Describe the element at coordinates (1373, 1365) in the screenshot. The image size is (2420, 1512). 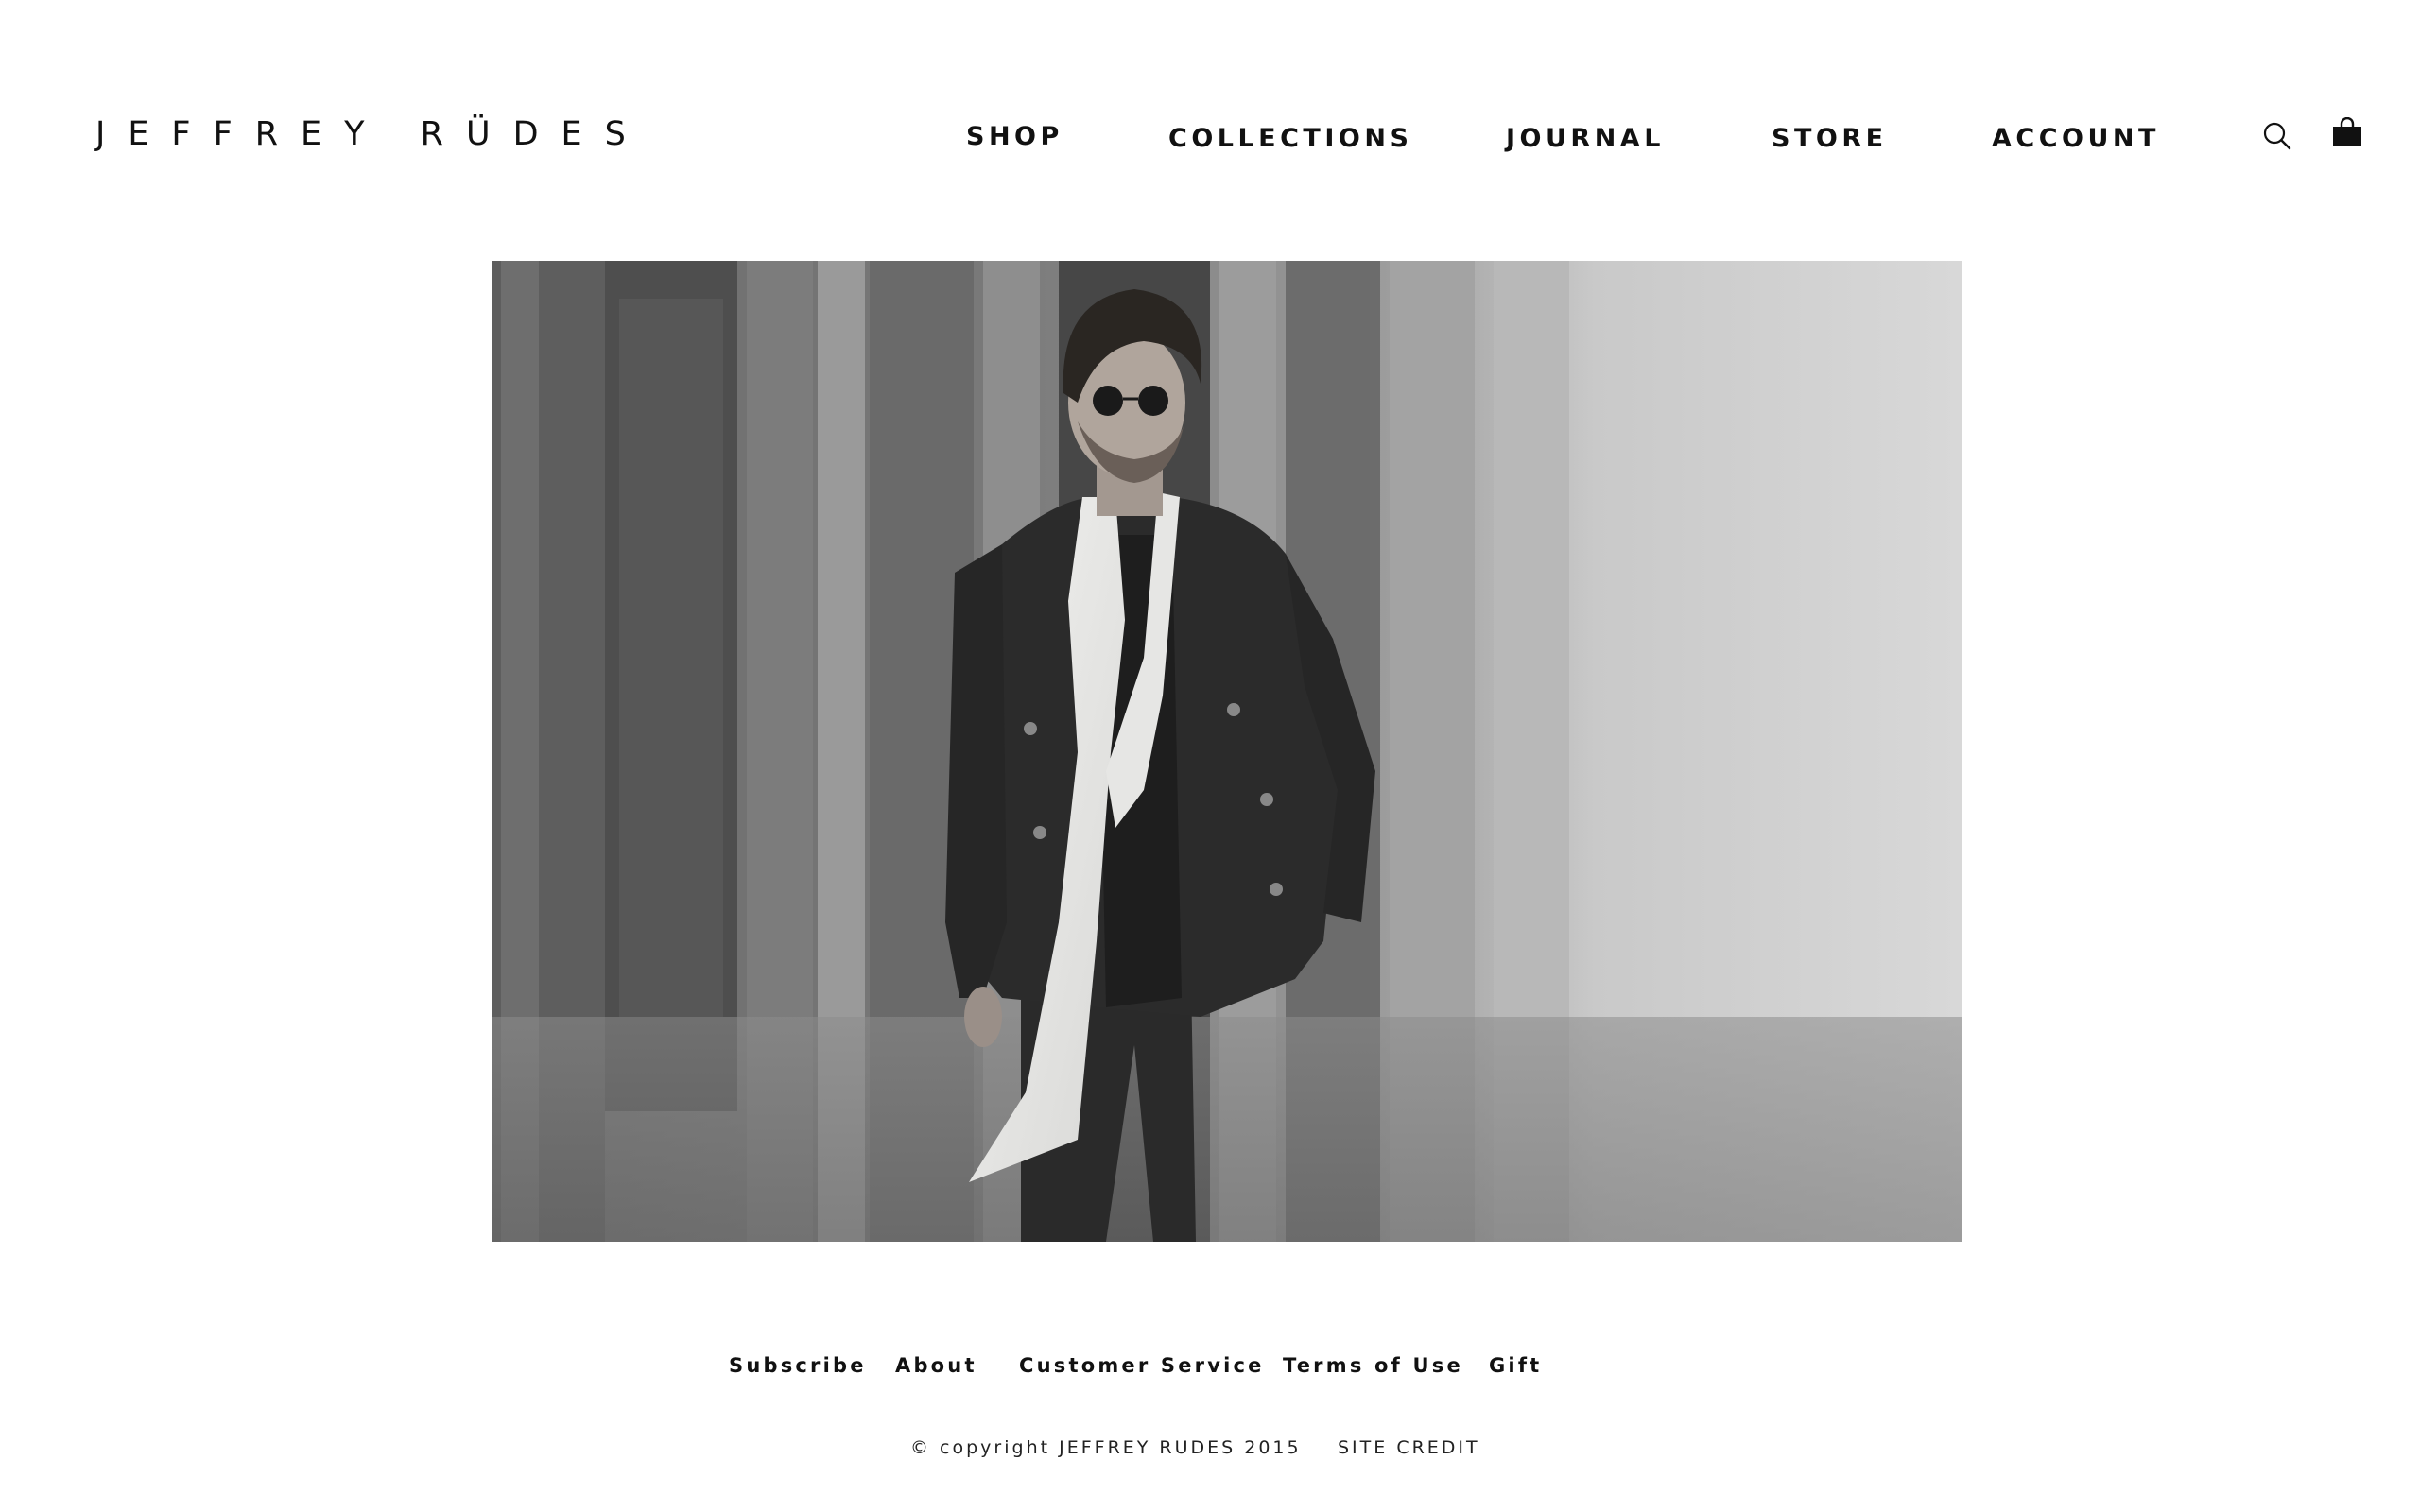
I see `footer-terms-link: Terms of Use` at that location.